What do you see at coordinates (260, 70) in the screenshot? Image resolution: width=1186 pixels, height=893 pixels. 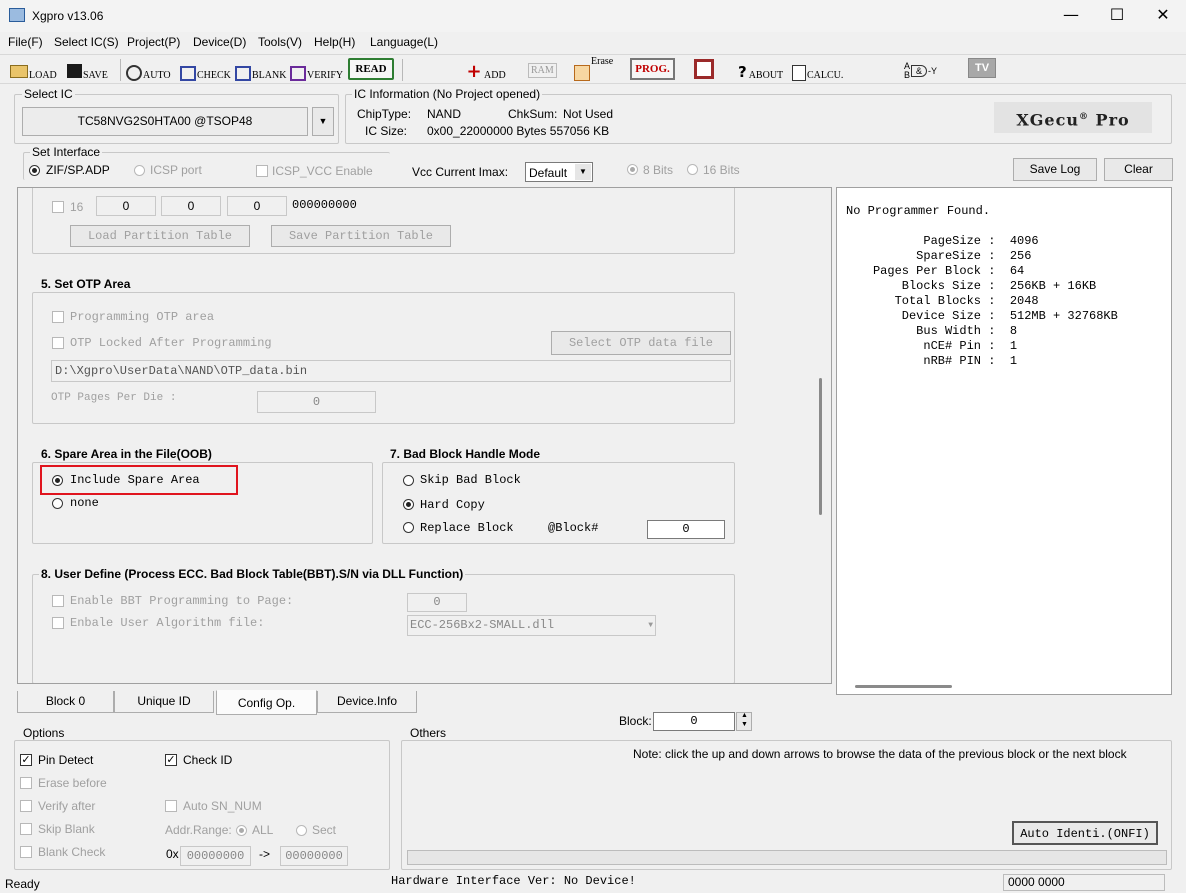 I see `blank-button: BLANK` at bounding box center [260, 70].